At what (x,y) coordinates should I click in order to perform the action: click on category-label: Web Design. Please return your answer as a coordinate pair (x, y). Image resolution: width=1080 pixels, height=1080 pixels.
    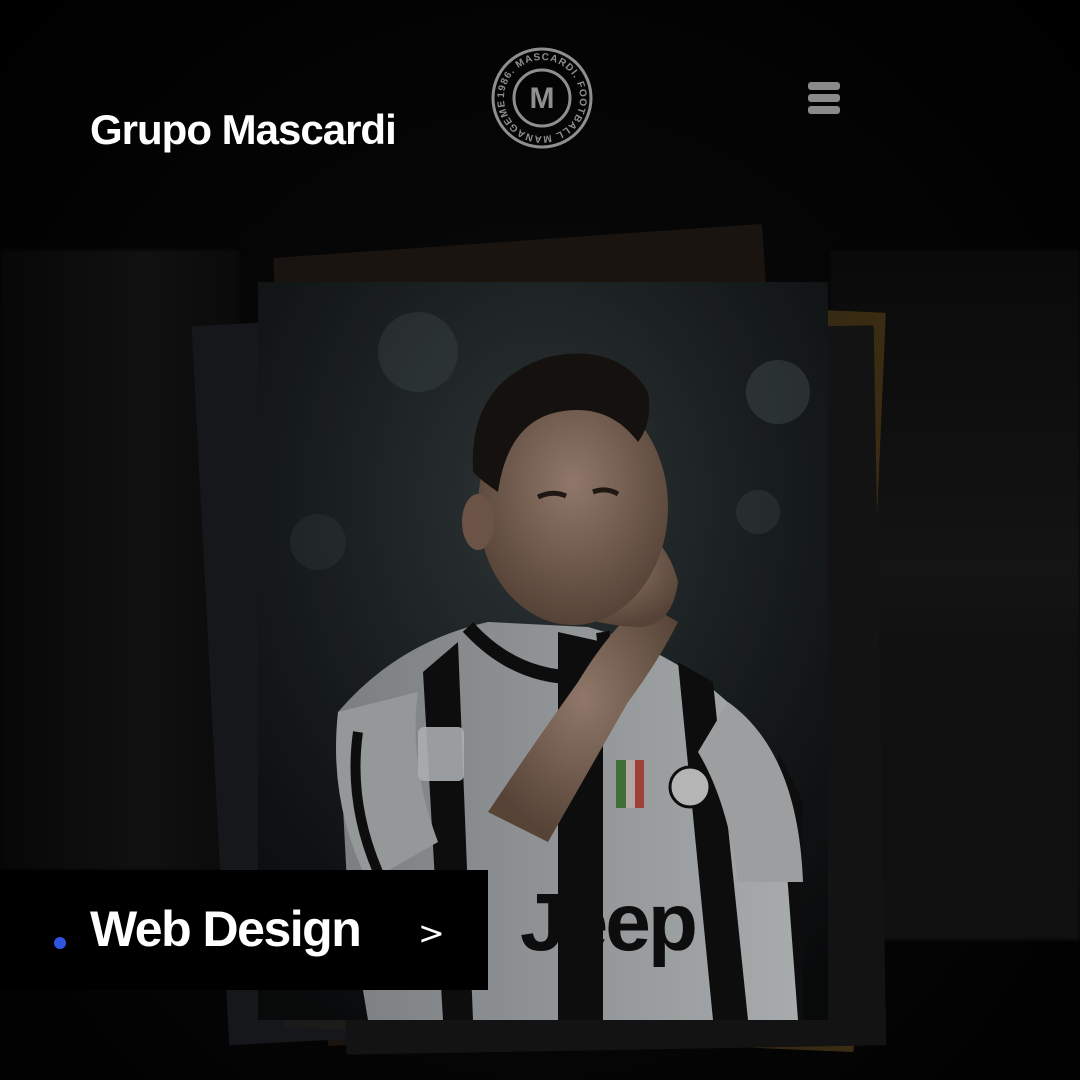
    Looking at the image, I should click on (226, 929).